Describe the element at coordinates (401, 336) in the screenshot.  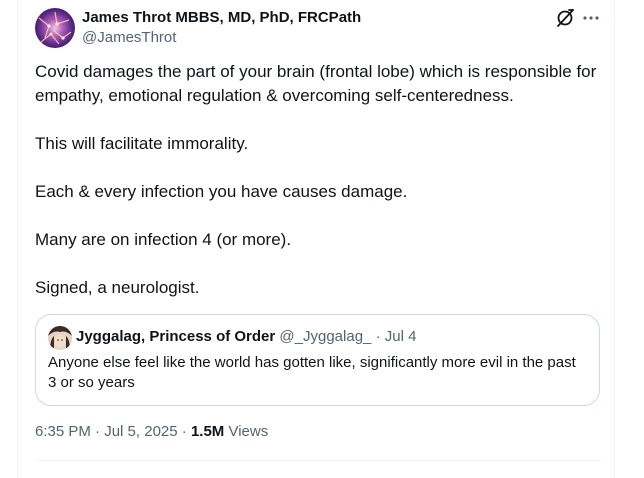
I see `quote-date: Jul 4` at that location.